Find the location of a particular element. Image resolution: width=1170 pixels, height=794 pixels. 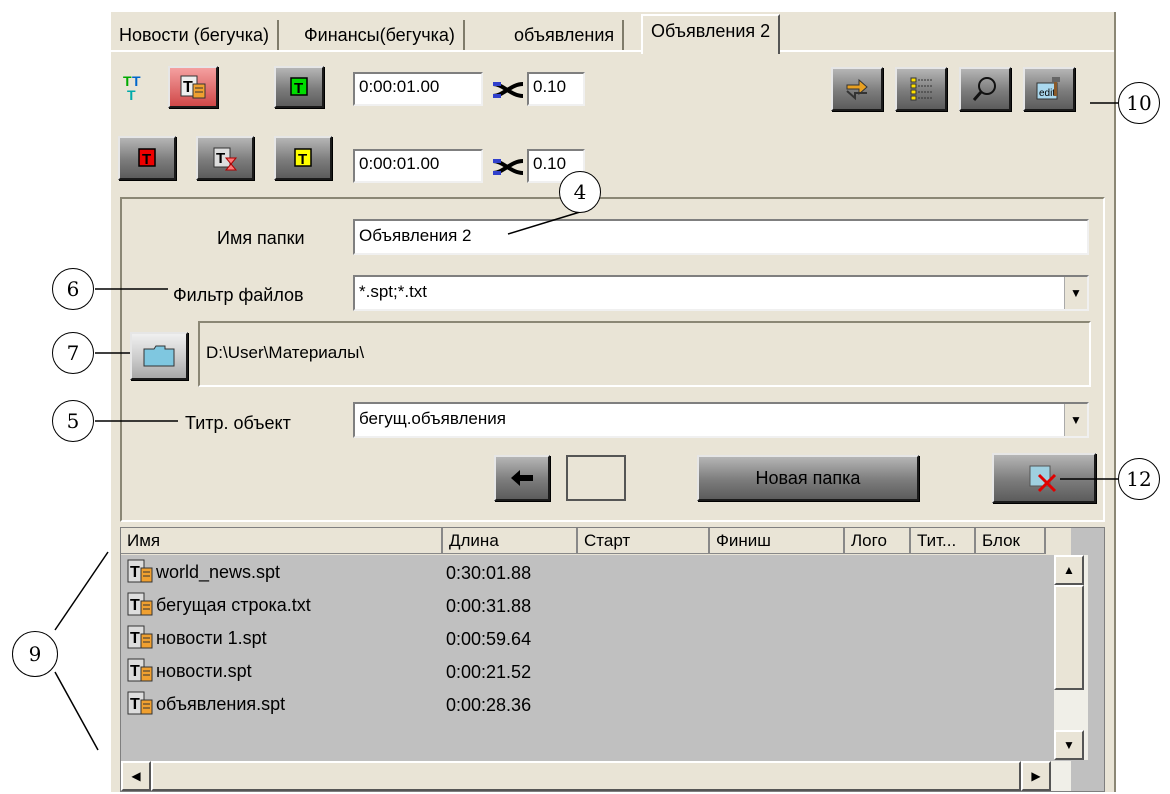

tab-announcements-2: Объявления 2 is located at coordinates (711, 34).